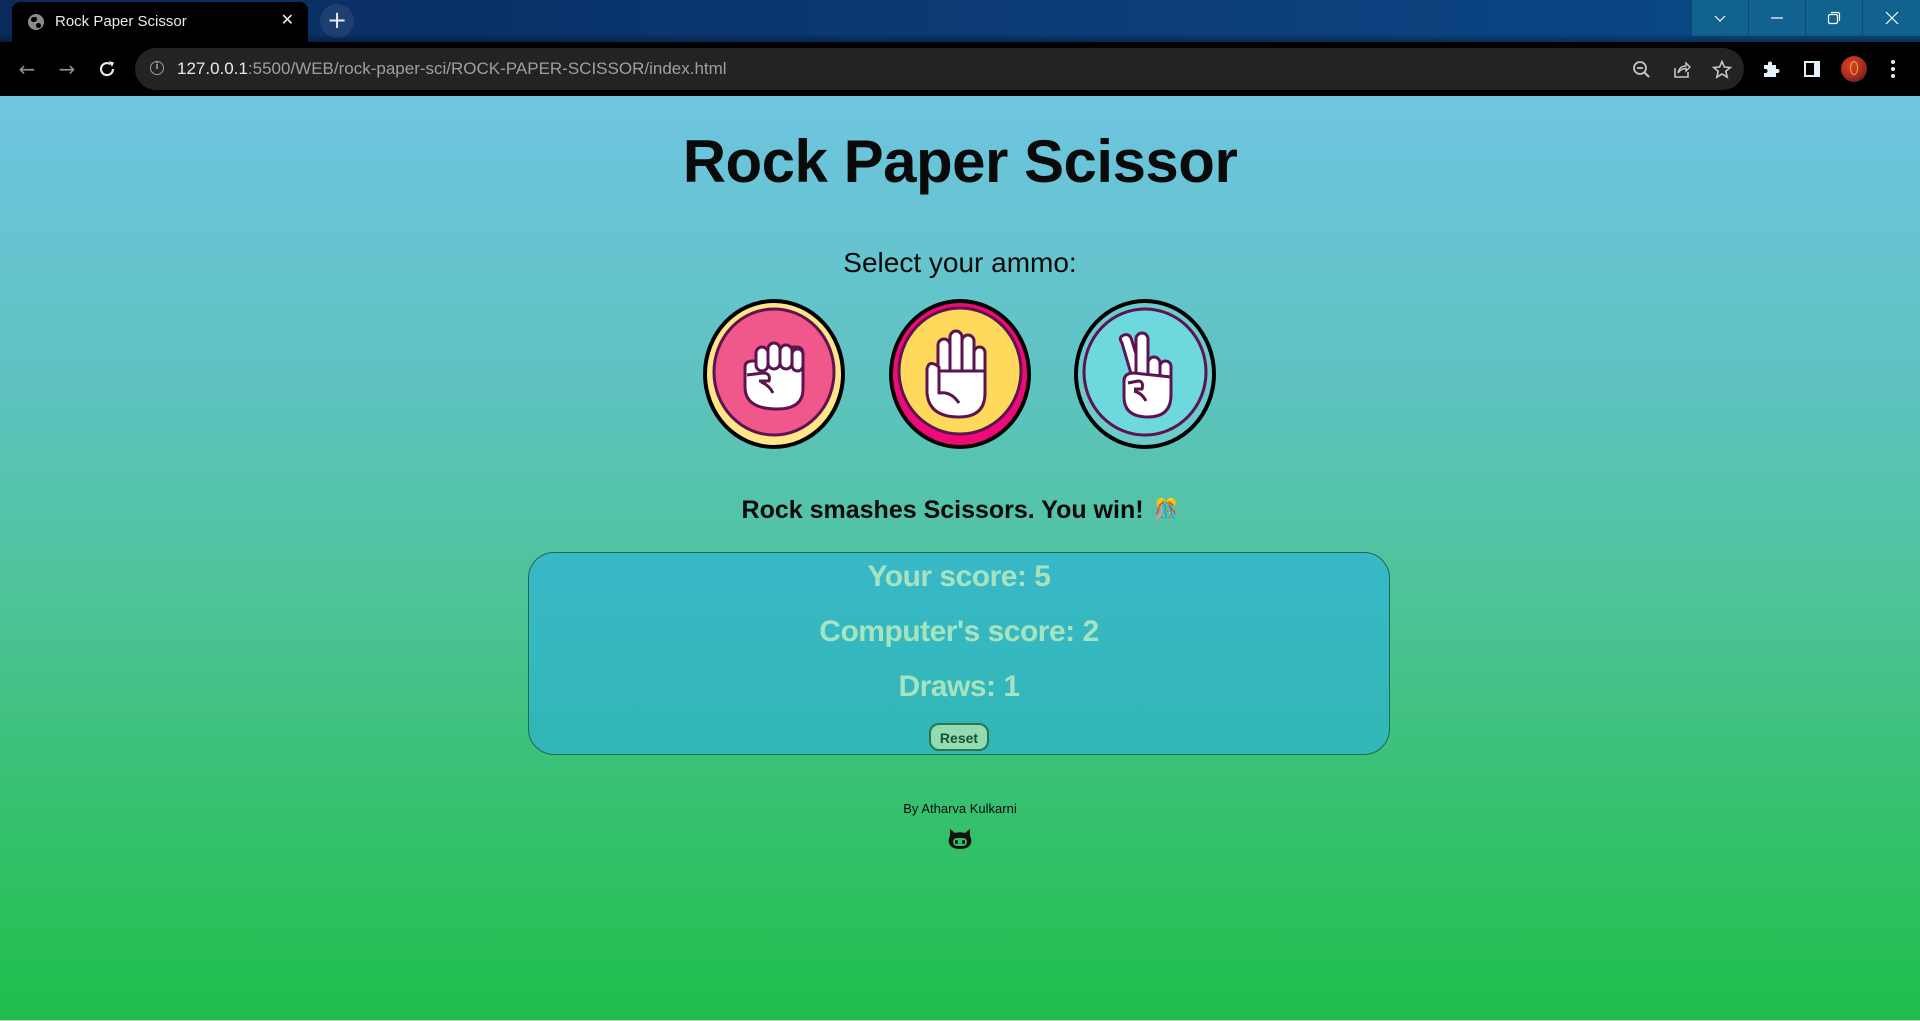 Image resolution: width=1920 pixels, height=1021 pixels. What do you see at coordinates (1854, 69) in the screenshot?
I see `profile-avatar` at bounding box center [1854, 69].